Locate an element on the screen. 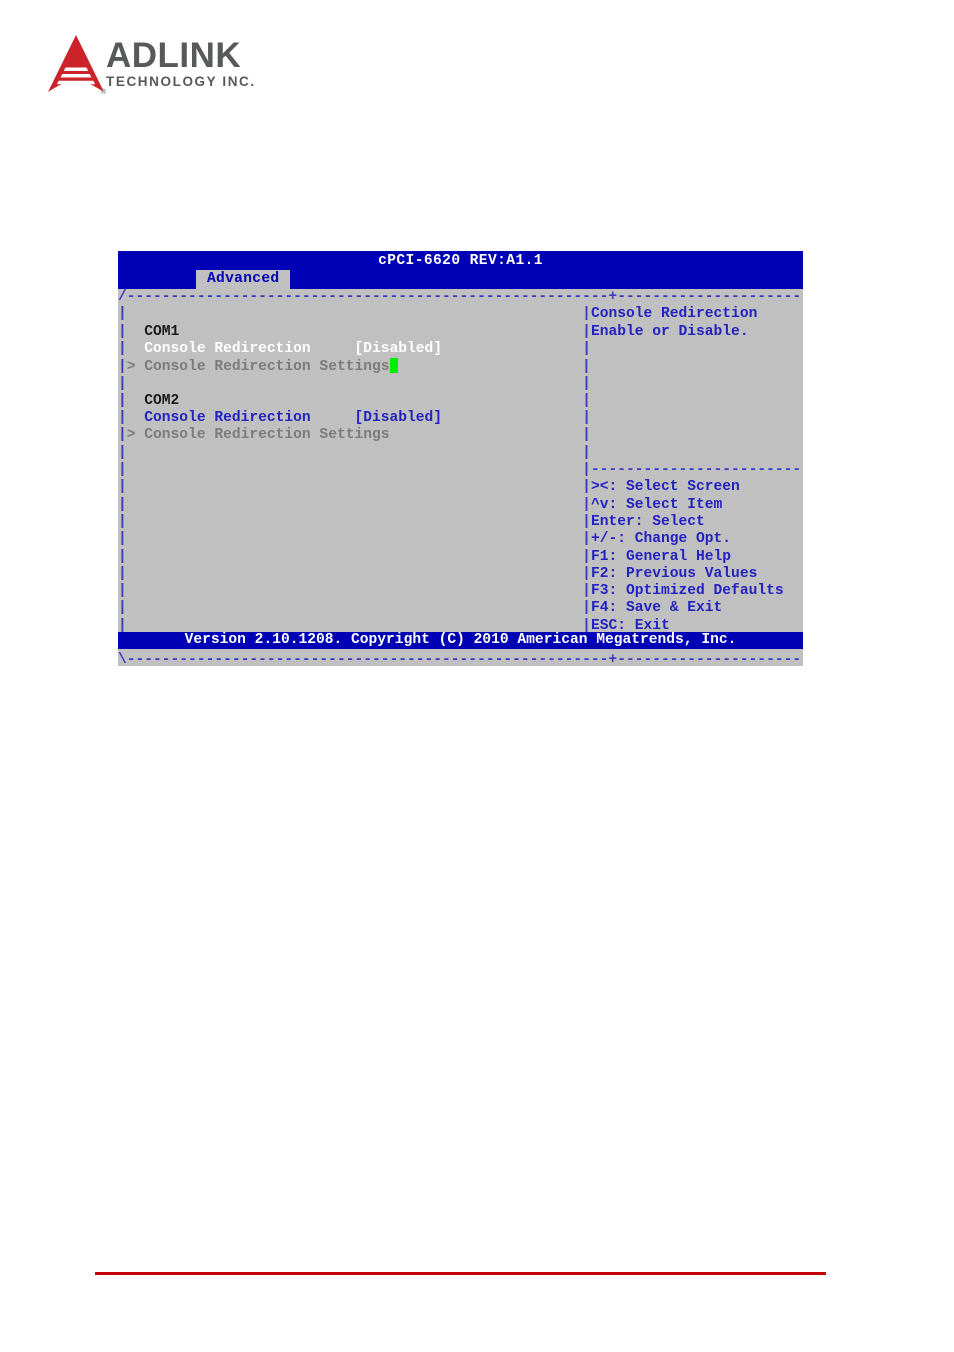  registered-mark: ® is located at coordinates (104, 92).